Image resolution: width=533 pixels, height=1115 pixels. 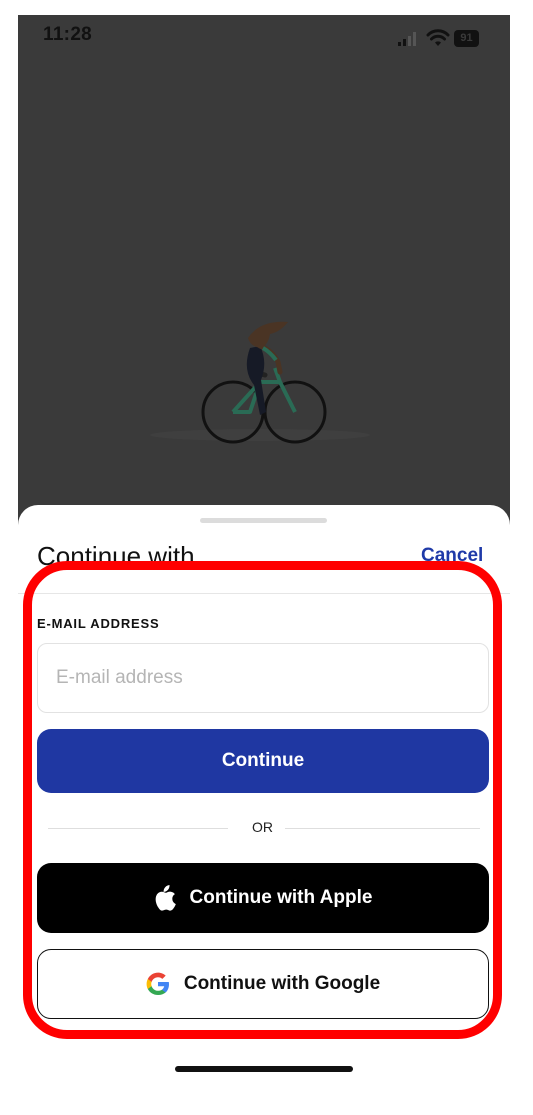 I want to click on cyclist-illustration, so click(x=260, y=382).